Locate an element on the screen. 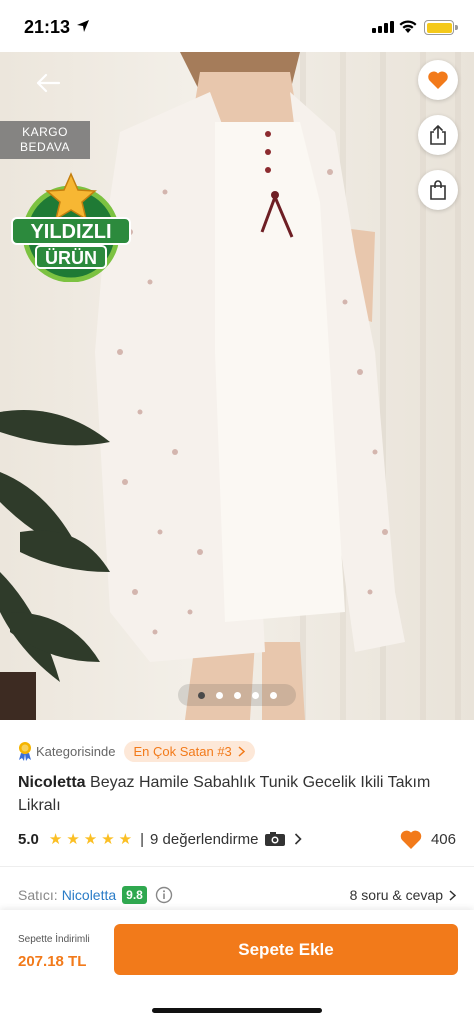 This screenshot has height=1024, width=474. carousel-indicator is located at coordinates (237, 695).